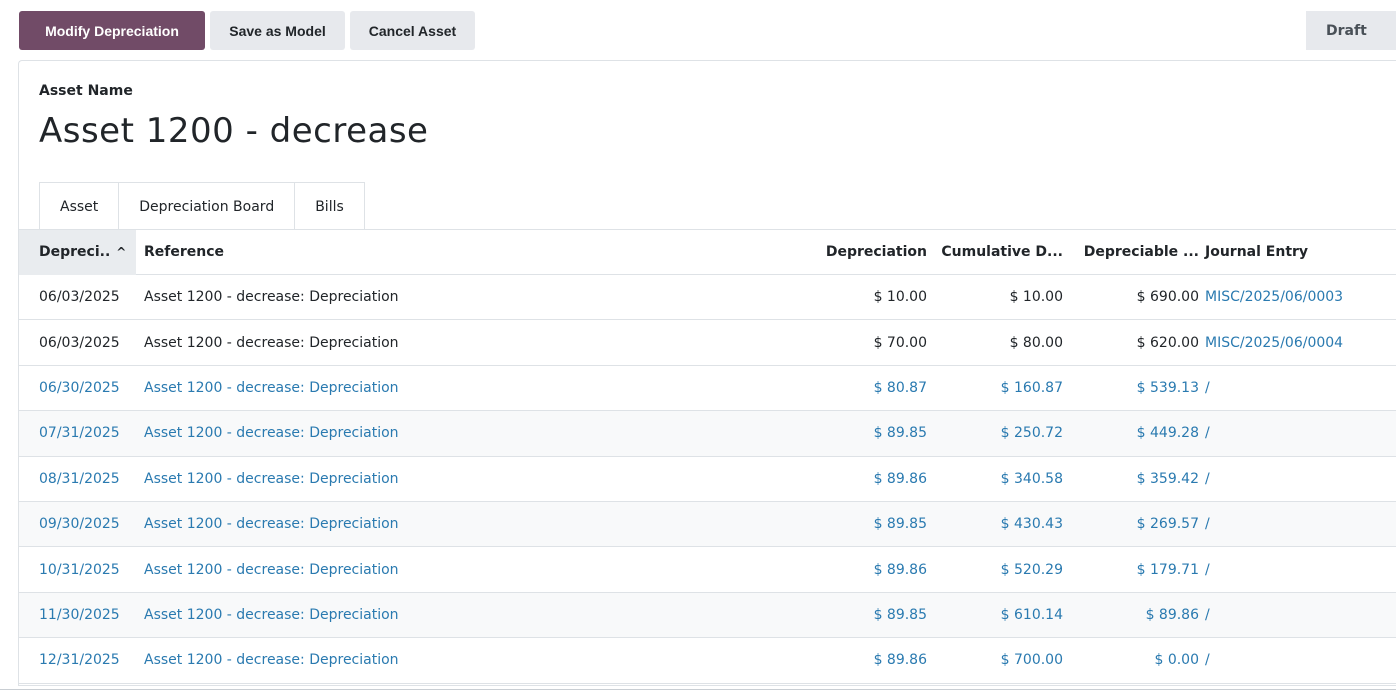 This screenshot has height=696, width=1396. I want to click on row-depreciable: $ 620.00, so click(1167, 342).